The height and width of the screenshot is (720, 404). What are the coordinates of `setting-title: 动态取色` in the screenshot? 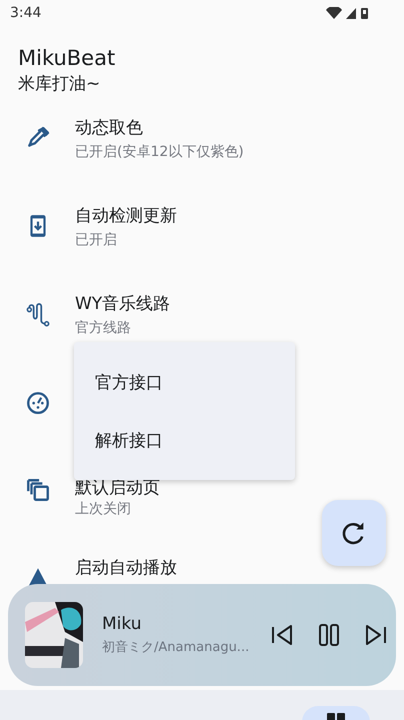 It's located at (159, 128).